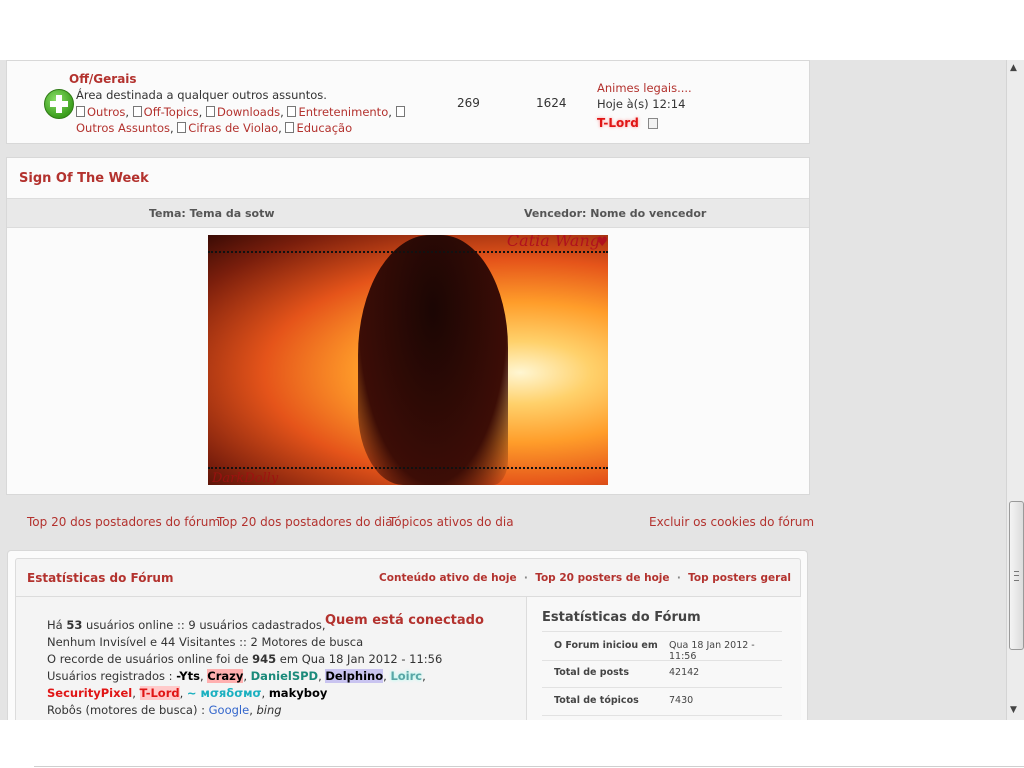 The image size is (1024, 768). What do you see at coordinates (123, 128) in the screenshot?
I see `subforum-link: Outros Assuntos` at bounding box center [123, 128].